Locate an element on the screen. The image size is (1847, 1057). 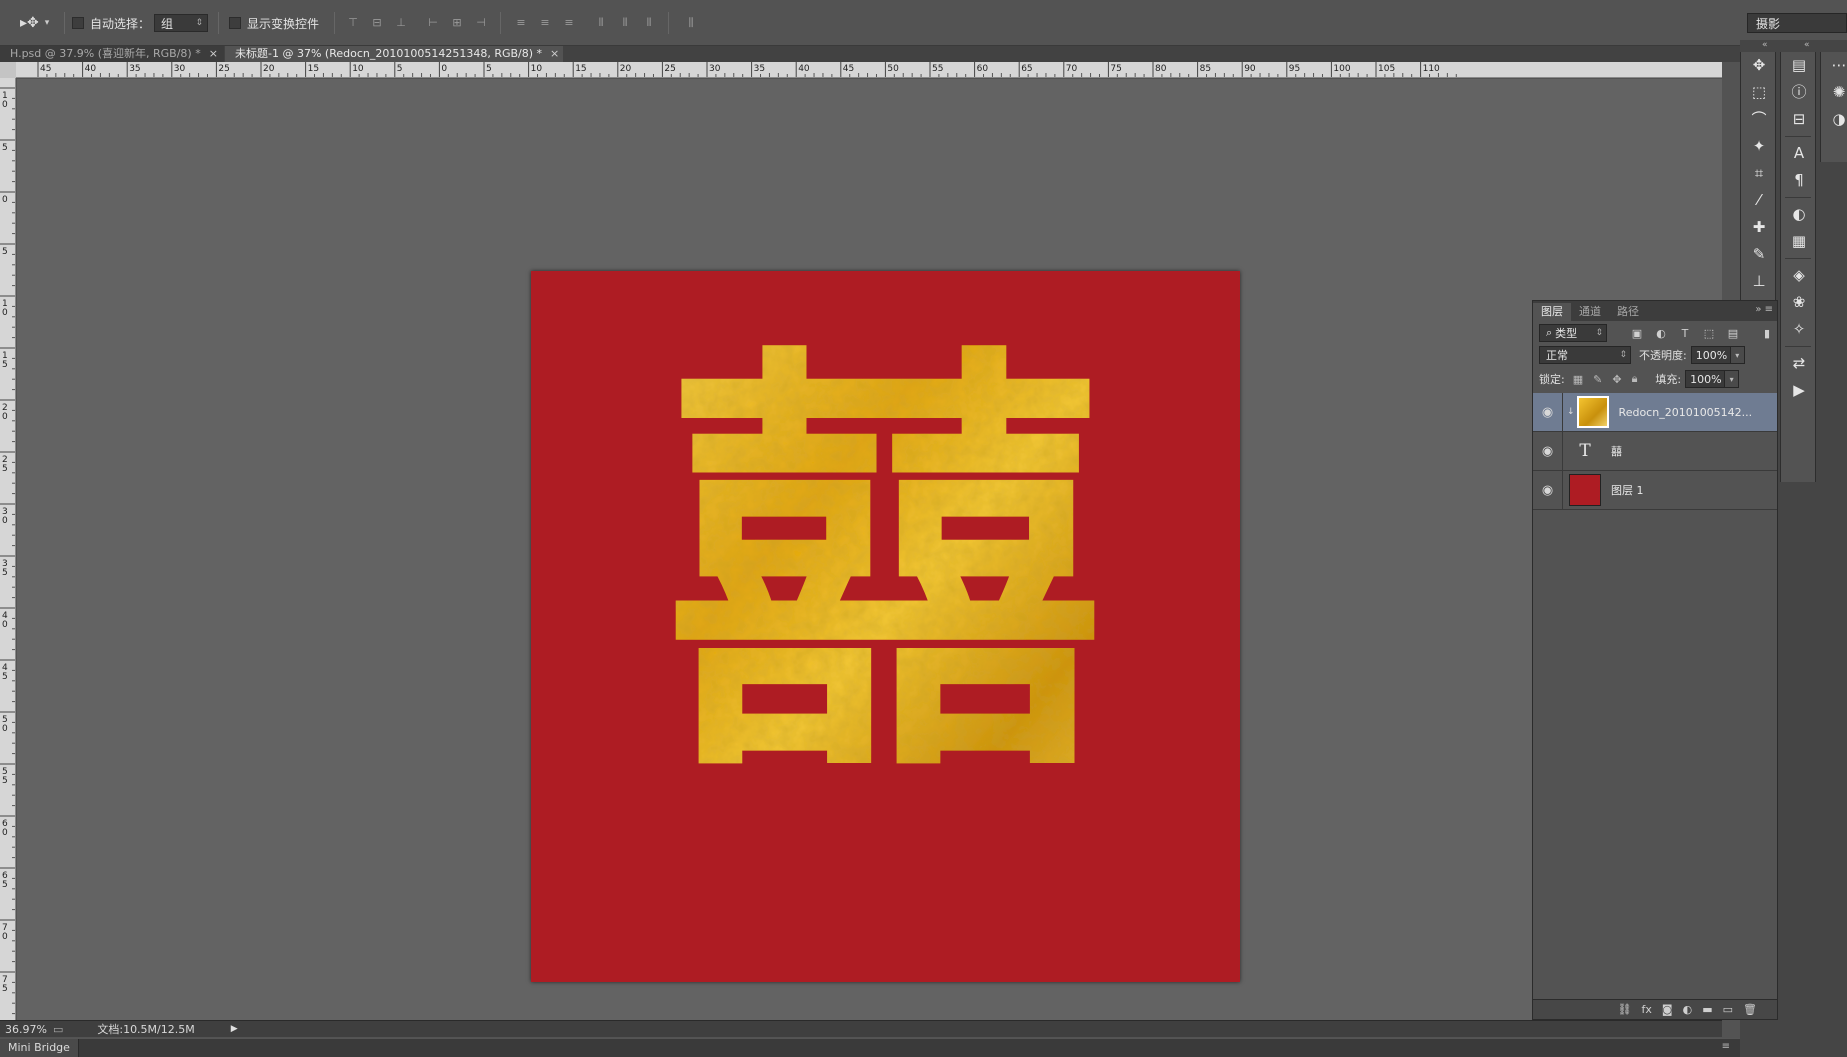
lock-position-icon: ✥ is located at coordinates (1616, 379).